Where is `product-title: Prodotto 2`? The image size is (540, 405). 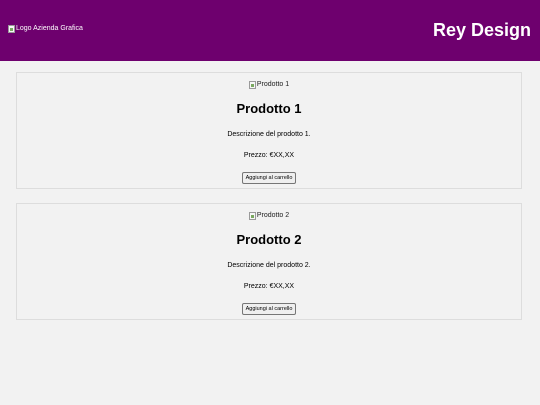 product-title: Prodotto 2 is located at coordinates (269, 239).